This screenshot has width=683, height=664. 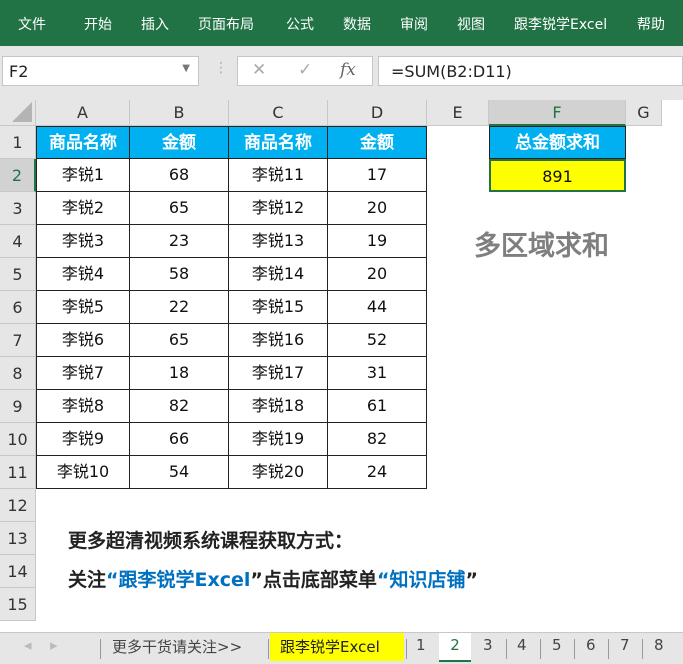 What do you see at coordinates (83, 274) in the screenshot?
I see `table-cell: 李锐4` at bounding box center [83, 274].